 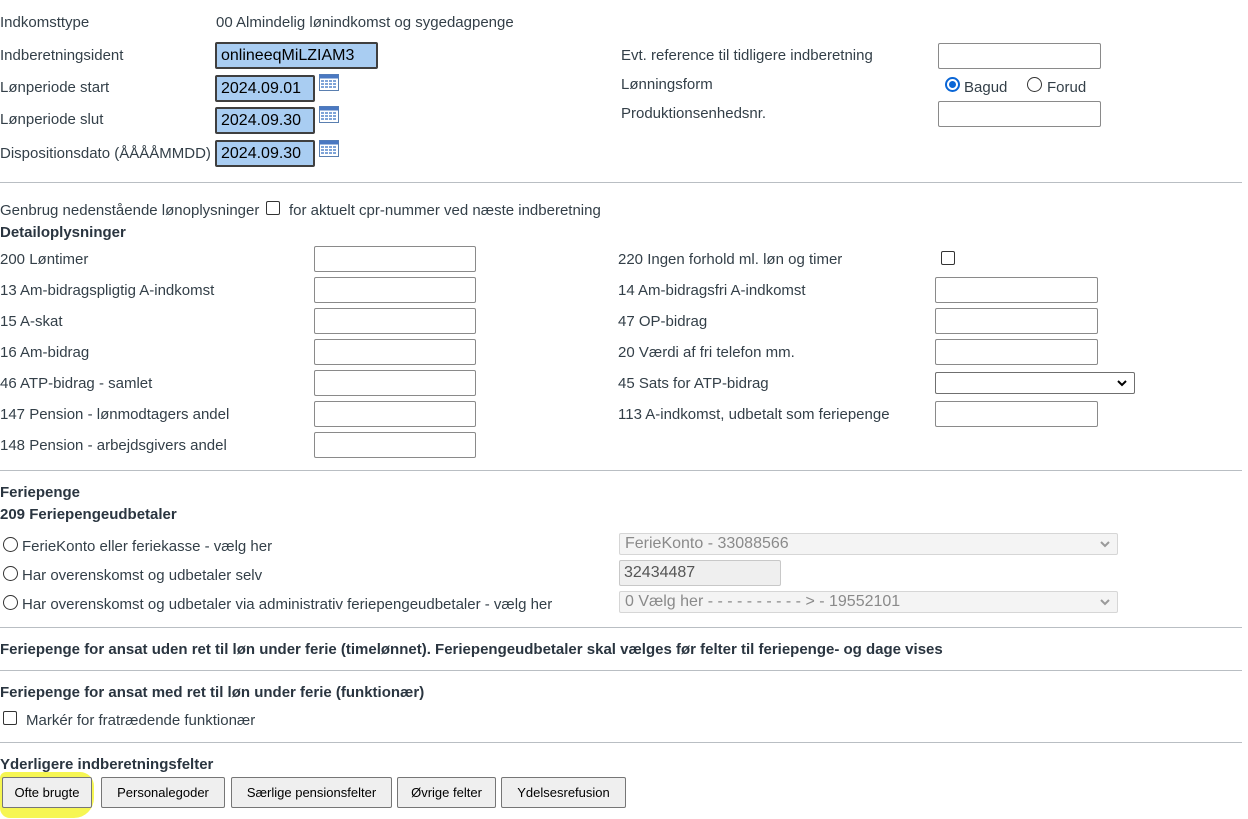 I want to click on fri-telefon-input, so click(x=1016, y=352).